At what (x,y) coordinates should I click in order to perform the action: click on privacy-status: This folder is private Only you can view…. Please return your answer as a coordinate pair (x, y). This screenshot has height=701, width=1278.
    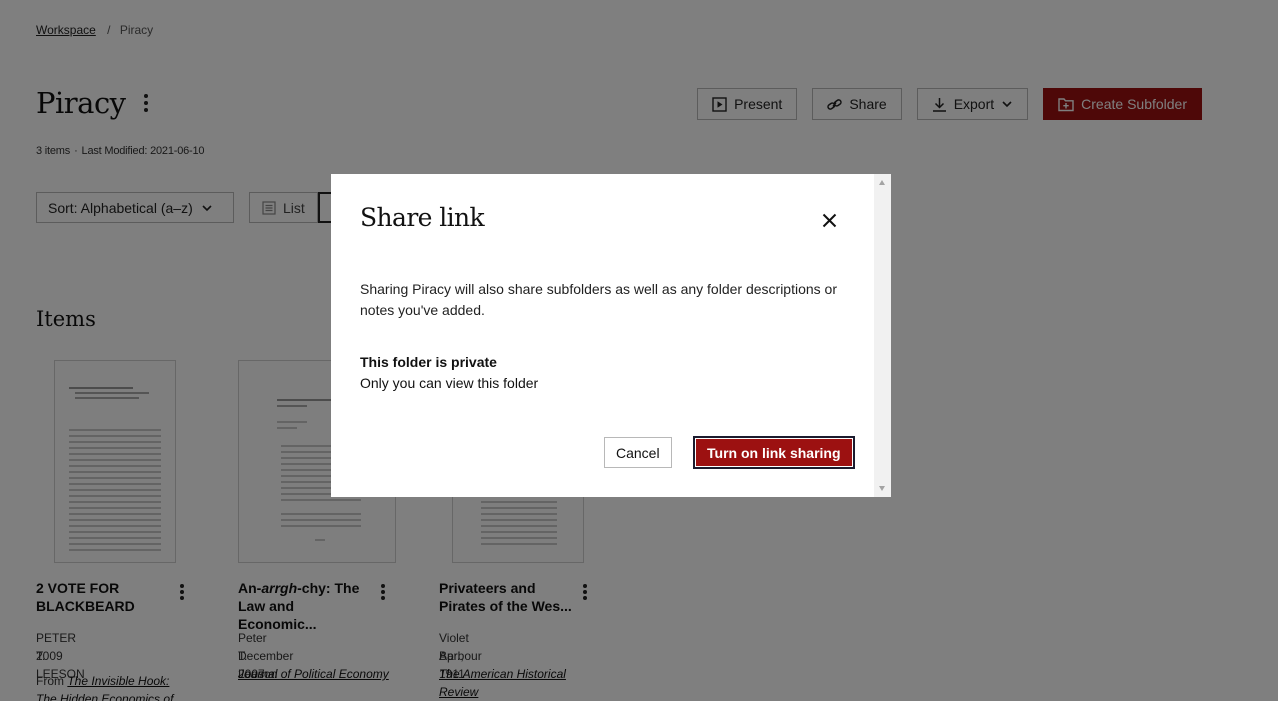
    Looking at the image, I should click on (449, 373).